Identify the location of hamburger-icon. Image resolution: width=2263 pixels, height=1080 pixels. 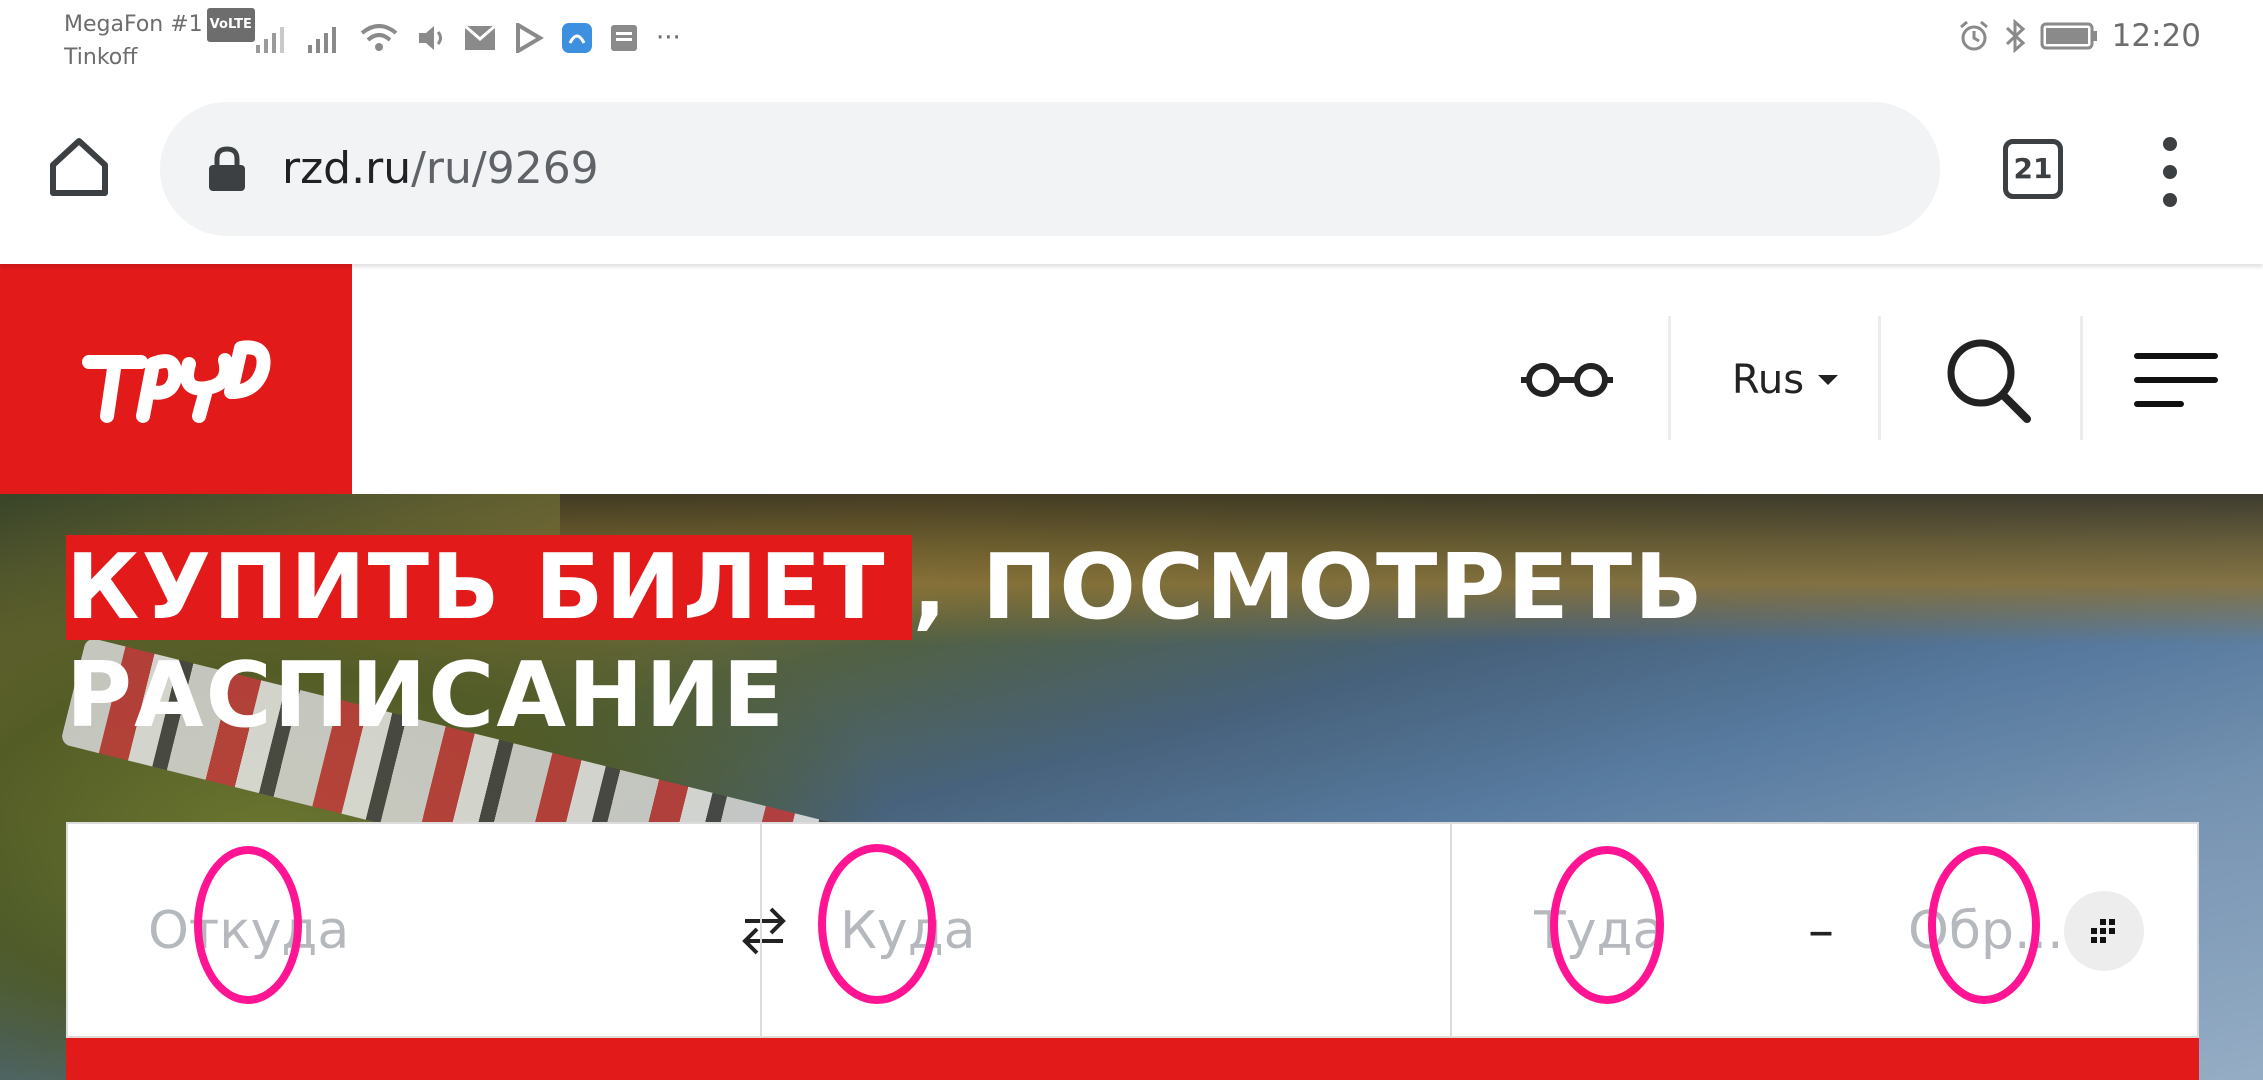
(2176, 380).